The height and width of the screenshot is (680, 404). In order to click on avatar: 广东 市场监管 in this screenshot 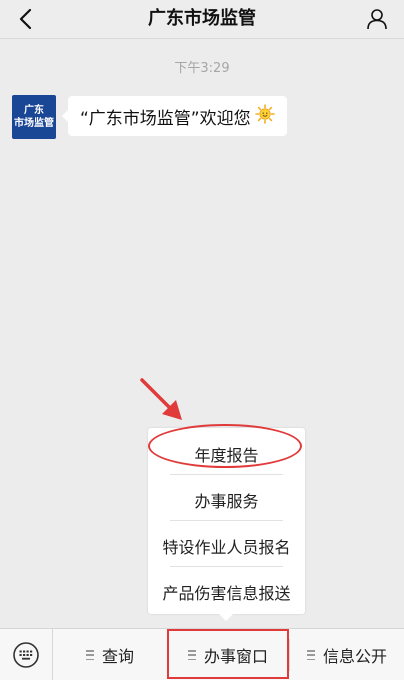, I will do `click(34, 117)`.